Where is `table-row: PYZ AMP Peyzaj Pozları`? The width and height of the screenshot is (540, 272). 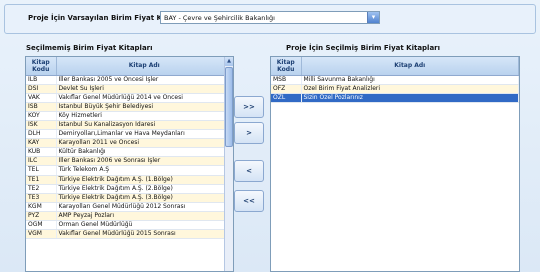 table-row: PYZ AMP Peyzaj Pozları is located at coordinates (129, 216).